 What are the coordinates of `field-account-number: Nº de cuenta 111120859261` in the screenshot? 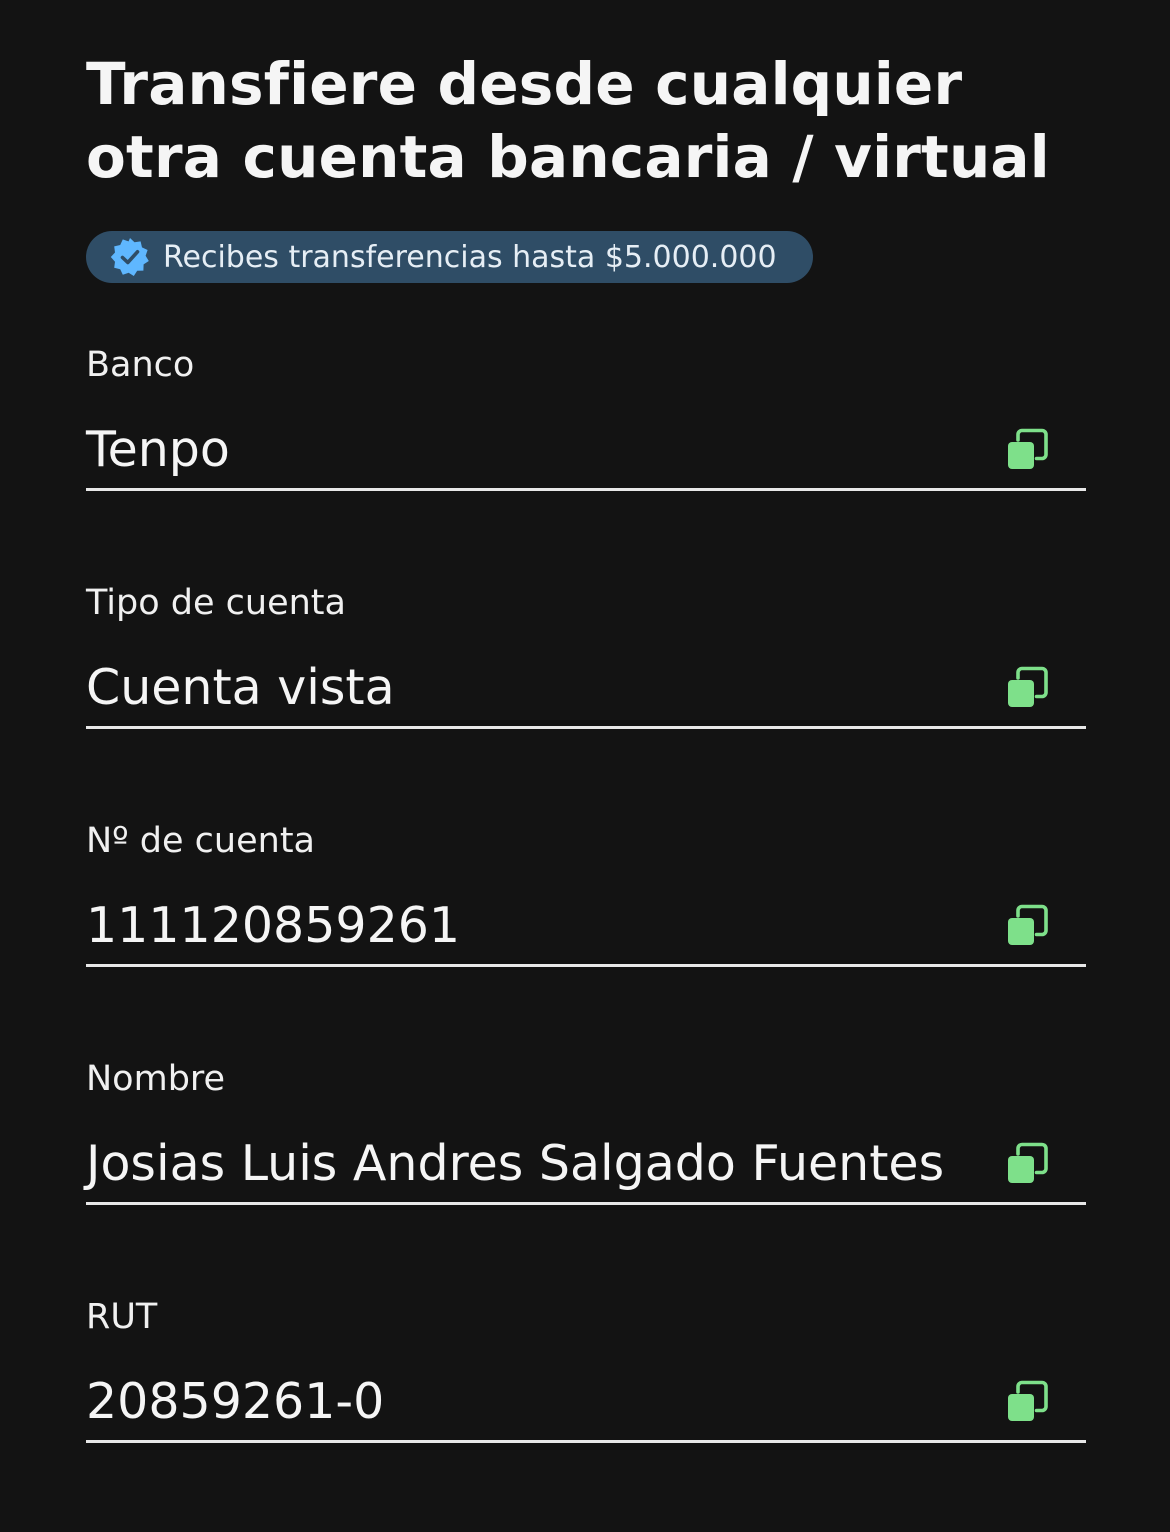 It's located at (586, 895).